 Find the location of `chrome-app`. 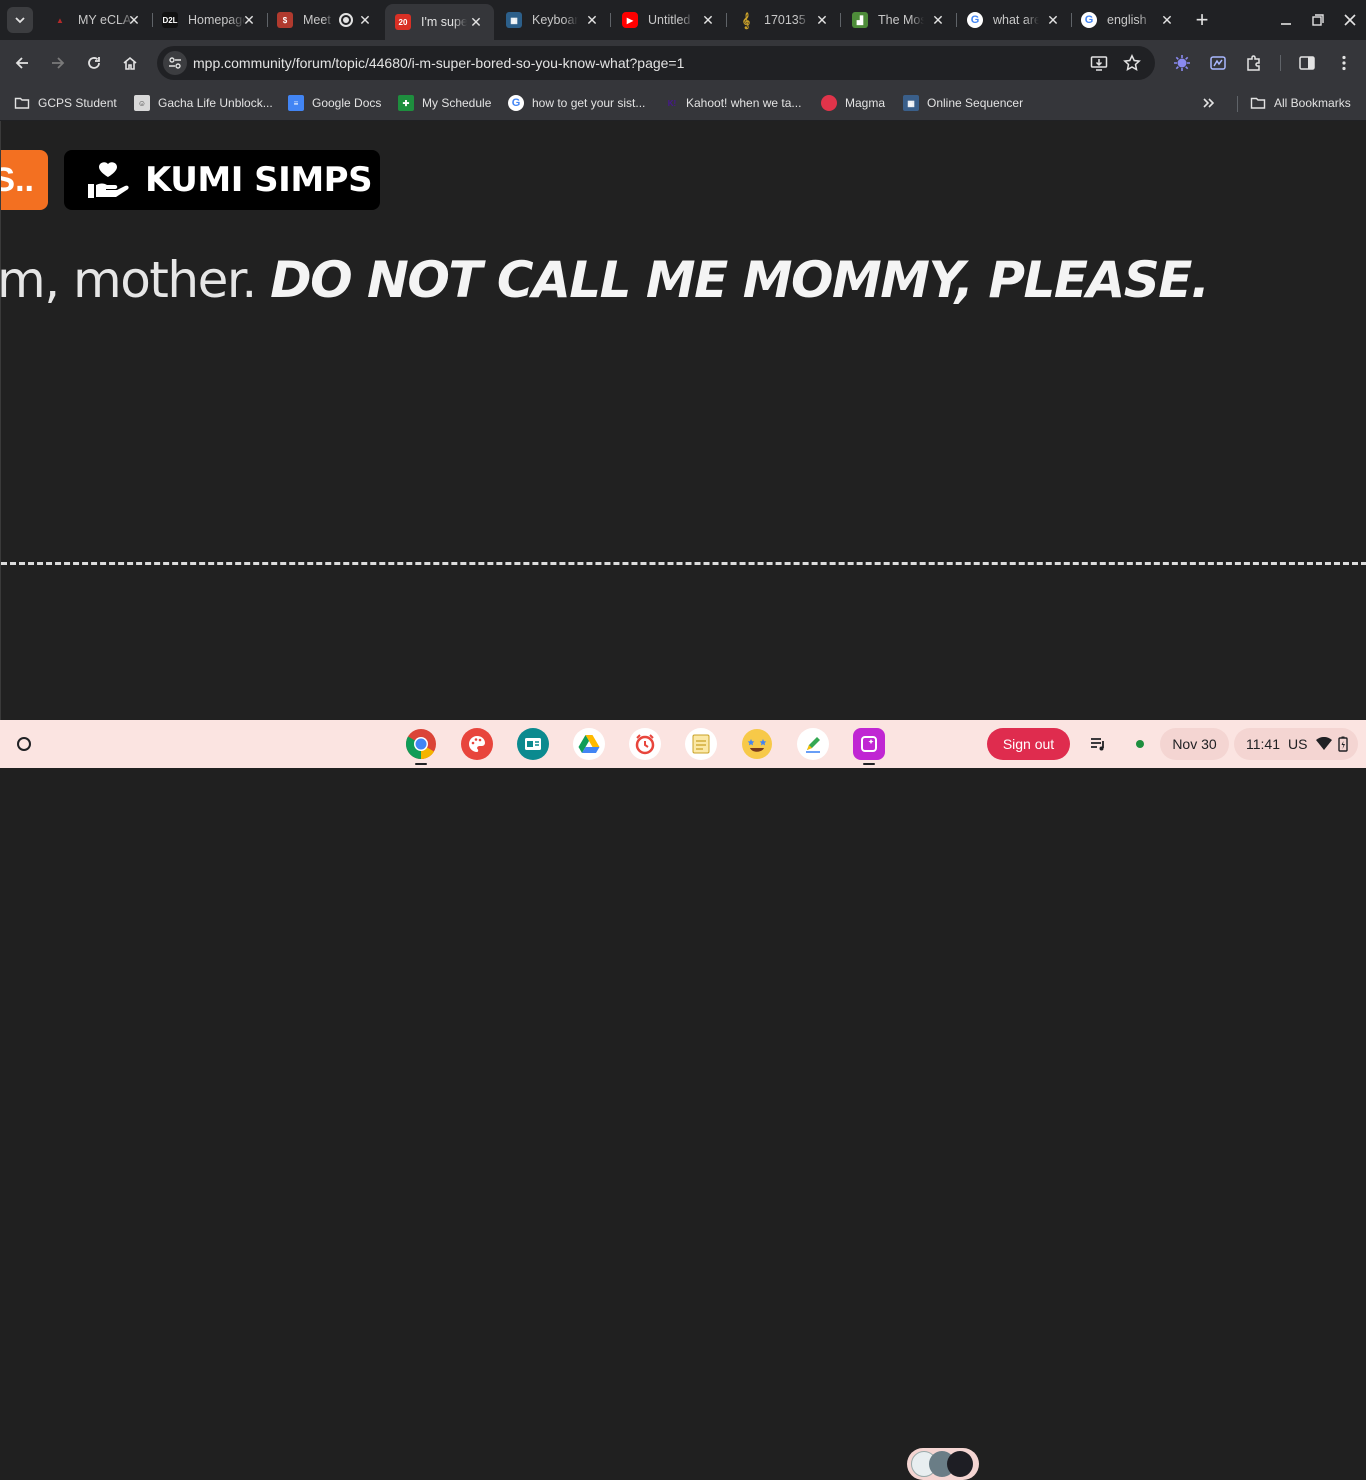

chrome-app is located at coordinates (421, 744).